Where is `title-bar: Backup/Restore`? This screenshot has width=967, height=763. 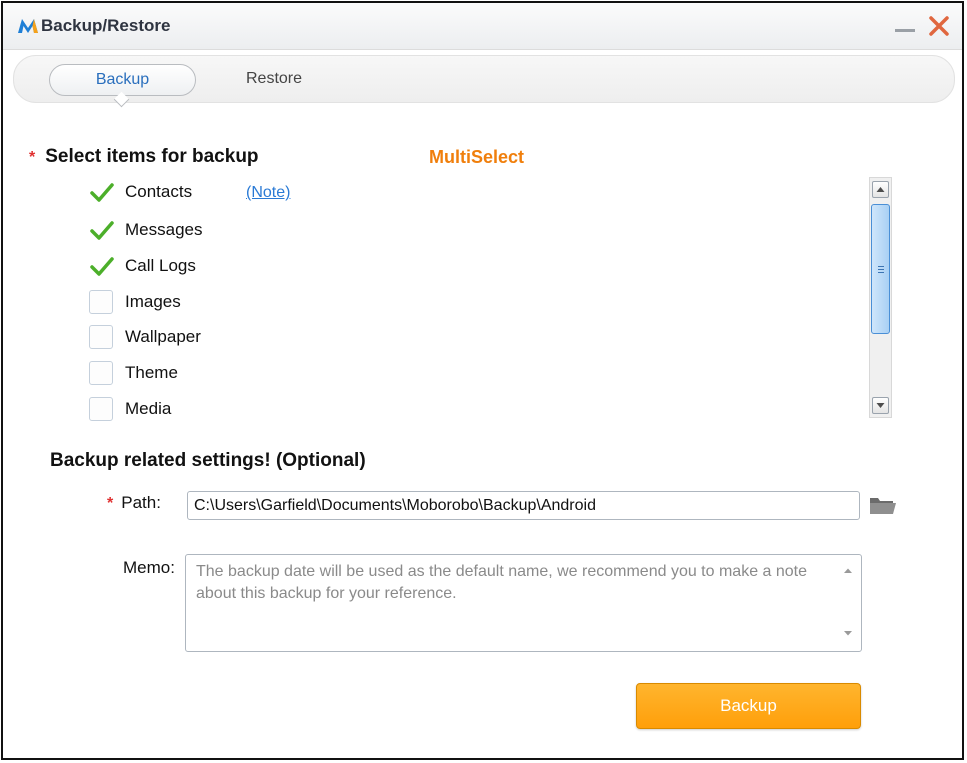
title-bar: Backup/Restore is located at coordinates (482, 26).